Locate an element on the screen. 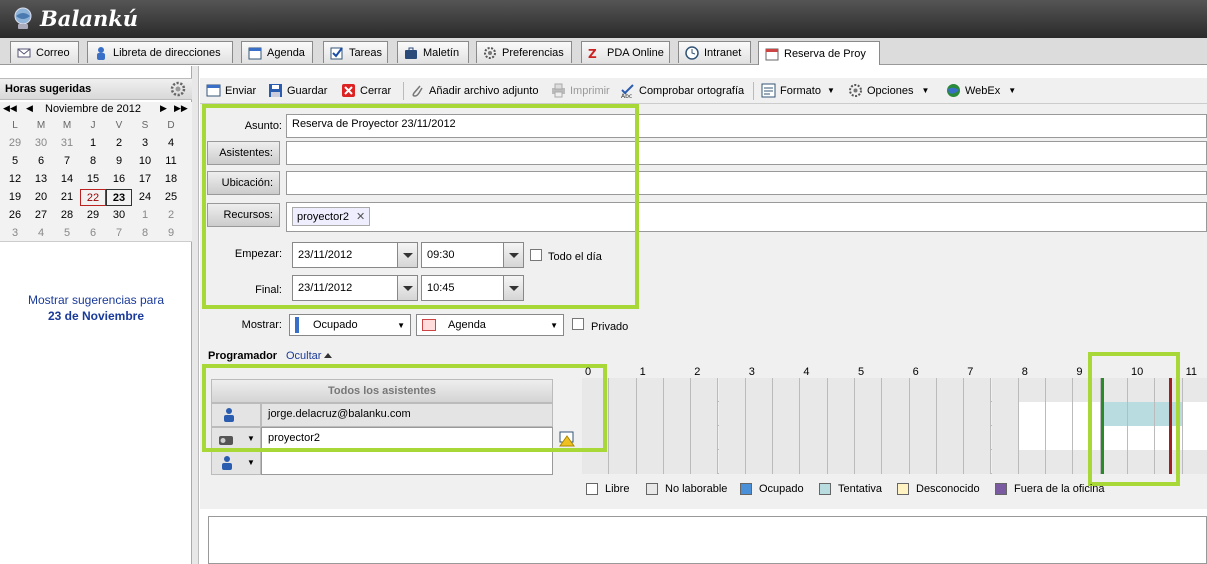 Image resolution: width=1207 pixels, height=564 pixels. resource-type-select: ▼ is located at coordinates (236, 439).